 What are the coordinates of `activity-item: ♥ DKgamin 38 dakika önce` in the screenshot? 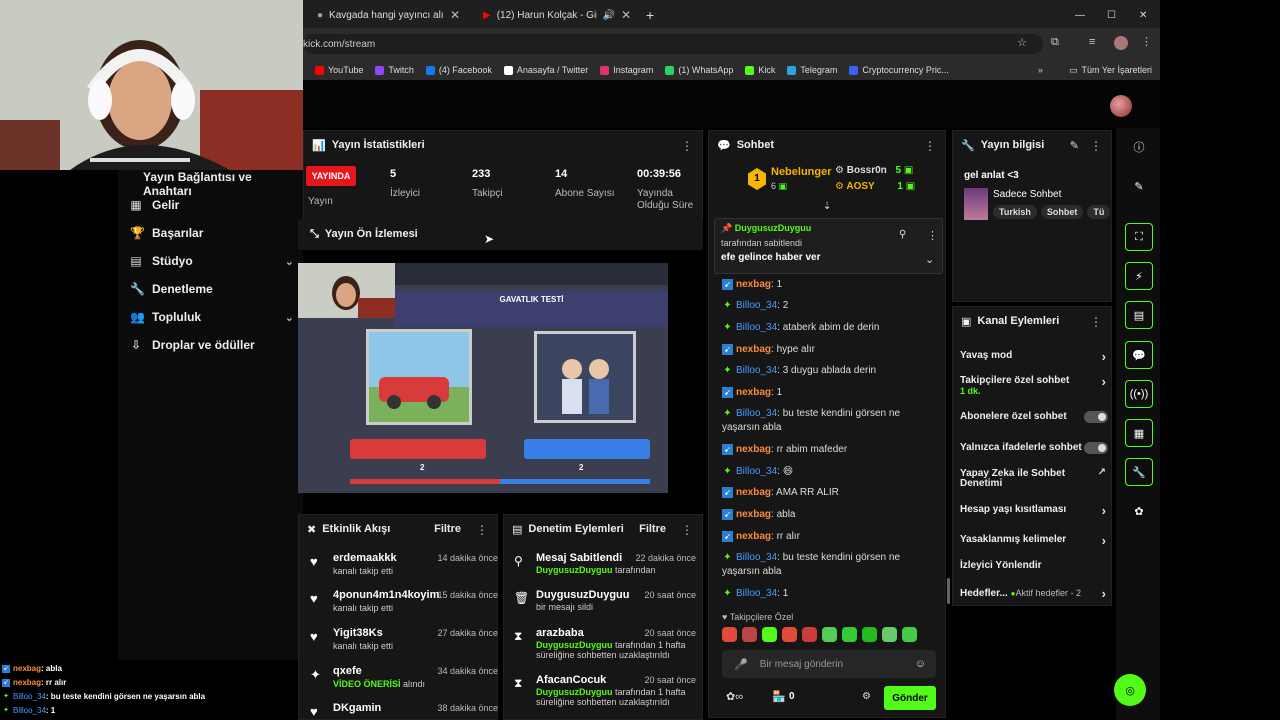 It's located at (404, 711).